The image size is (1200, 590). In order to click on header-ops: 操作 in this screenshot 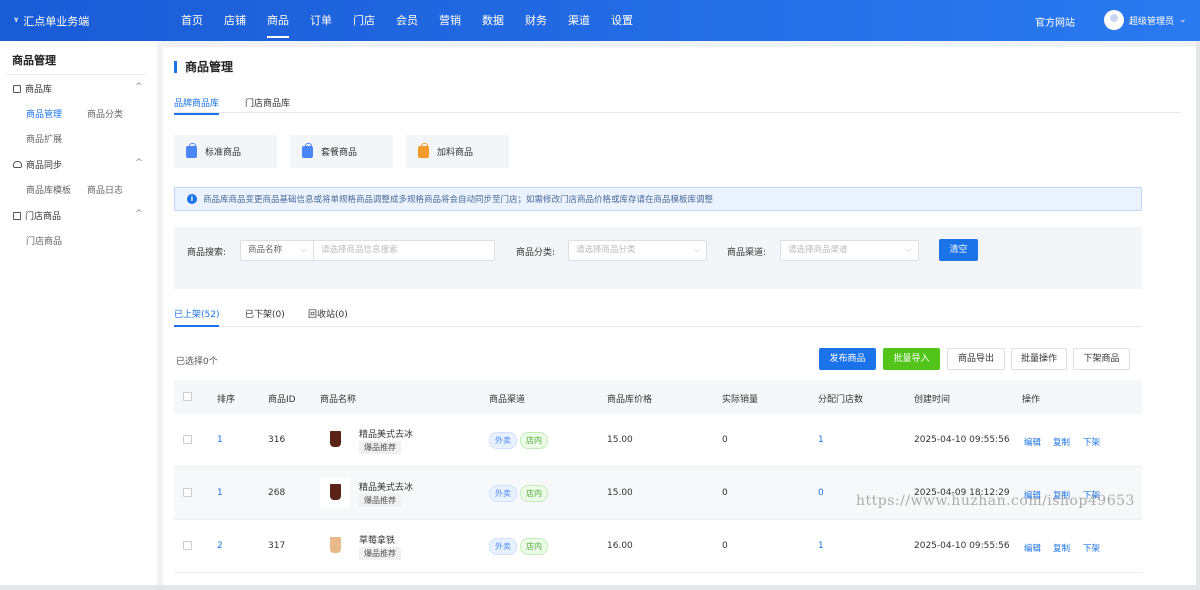, I will do `click(1031, 400)`.